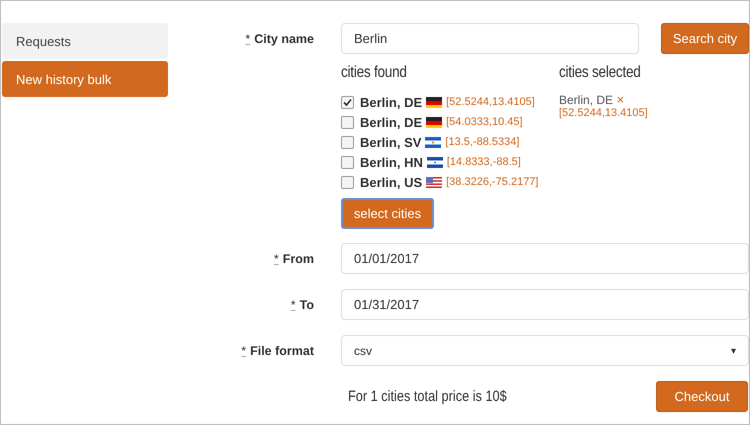  I want to click on sidebar-item: New history bulk, so click(85, 79).